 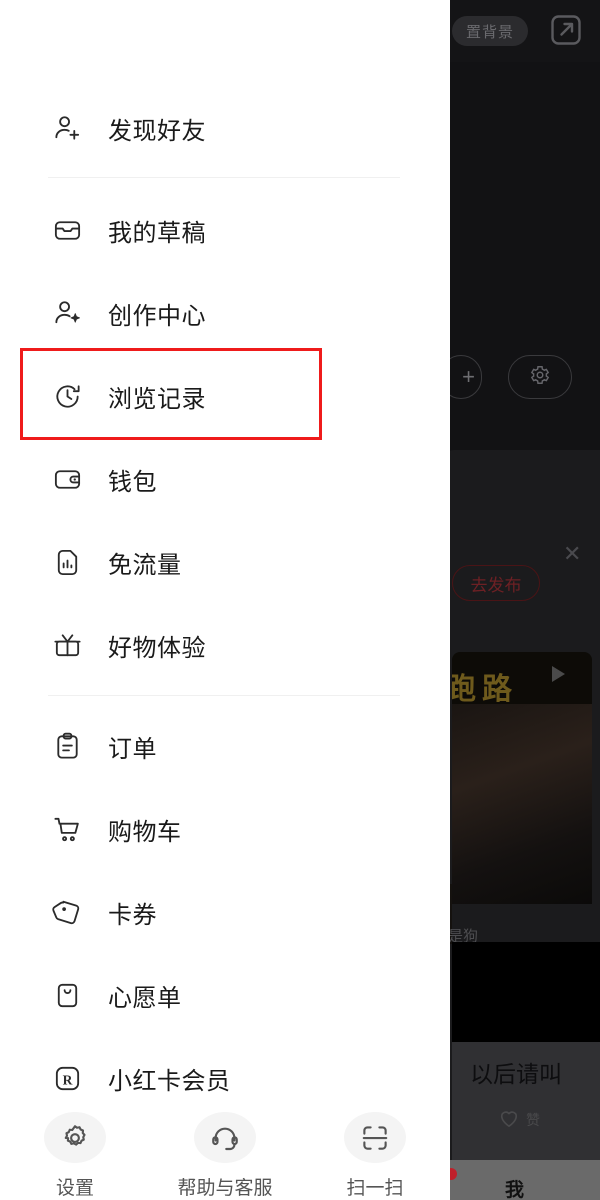 I want to click on svg-text: R, so click(x=67, y=1079).